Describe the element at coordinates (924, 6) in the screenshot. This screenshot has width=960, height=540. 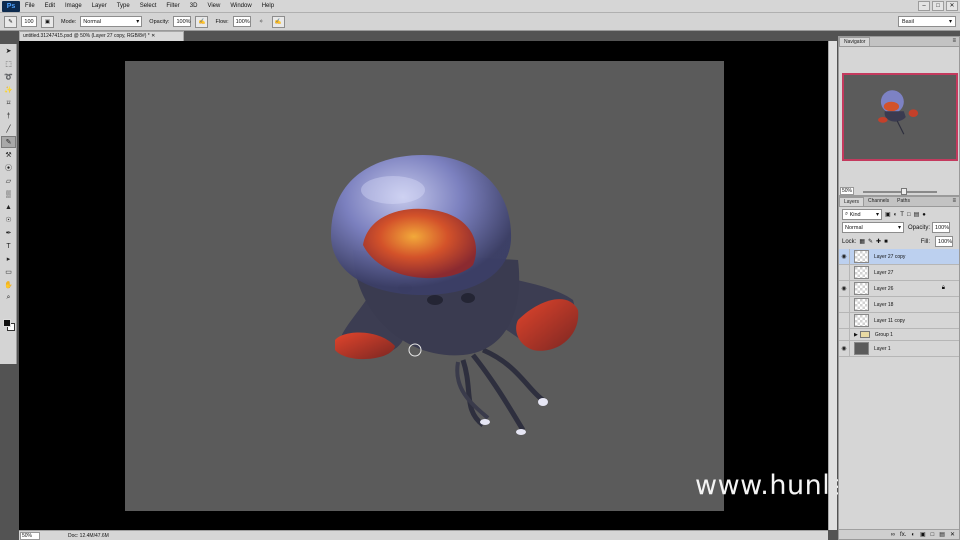
I see `minimize-button: –` at that location.